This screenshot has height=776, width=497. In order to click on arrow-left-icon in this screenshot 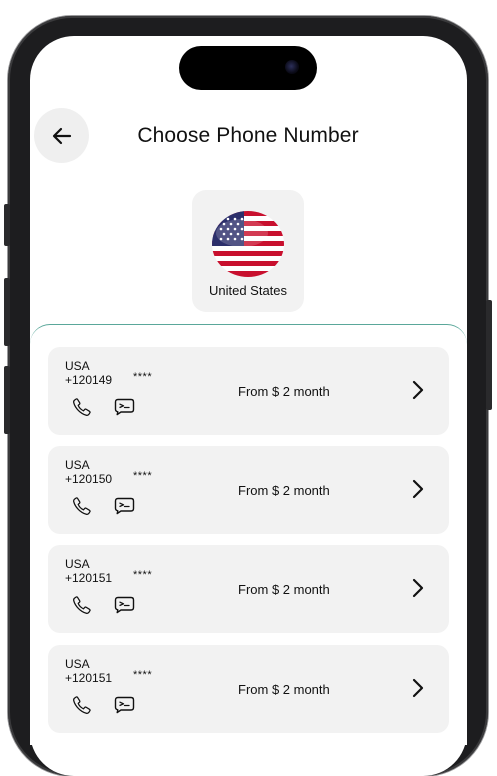, I will do `click(61, 135)`.